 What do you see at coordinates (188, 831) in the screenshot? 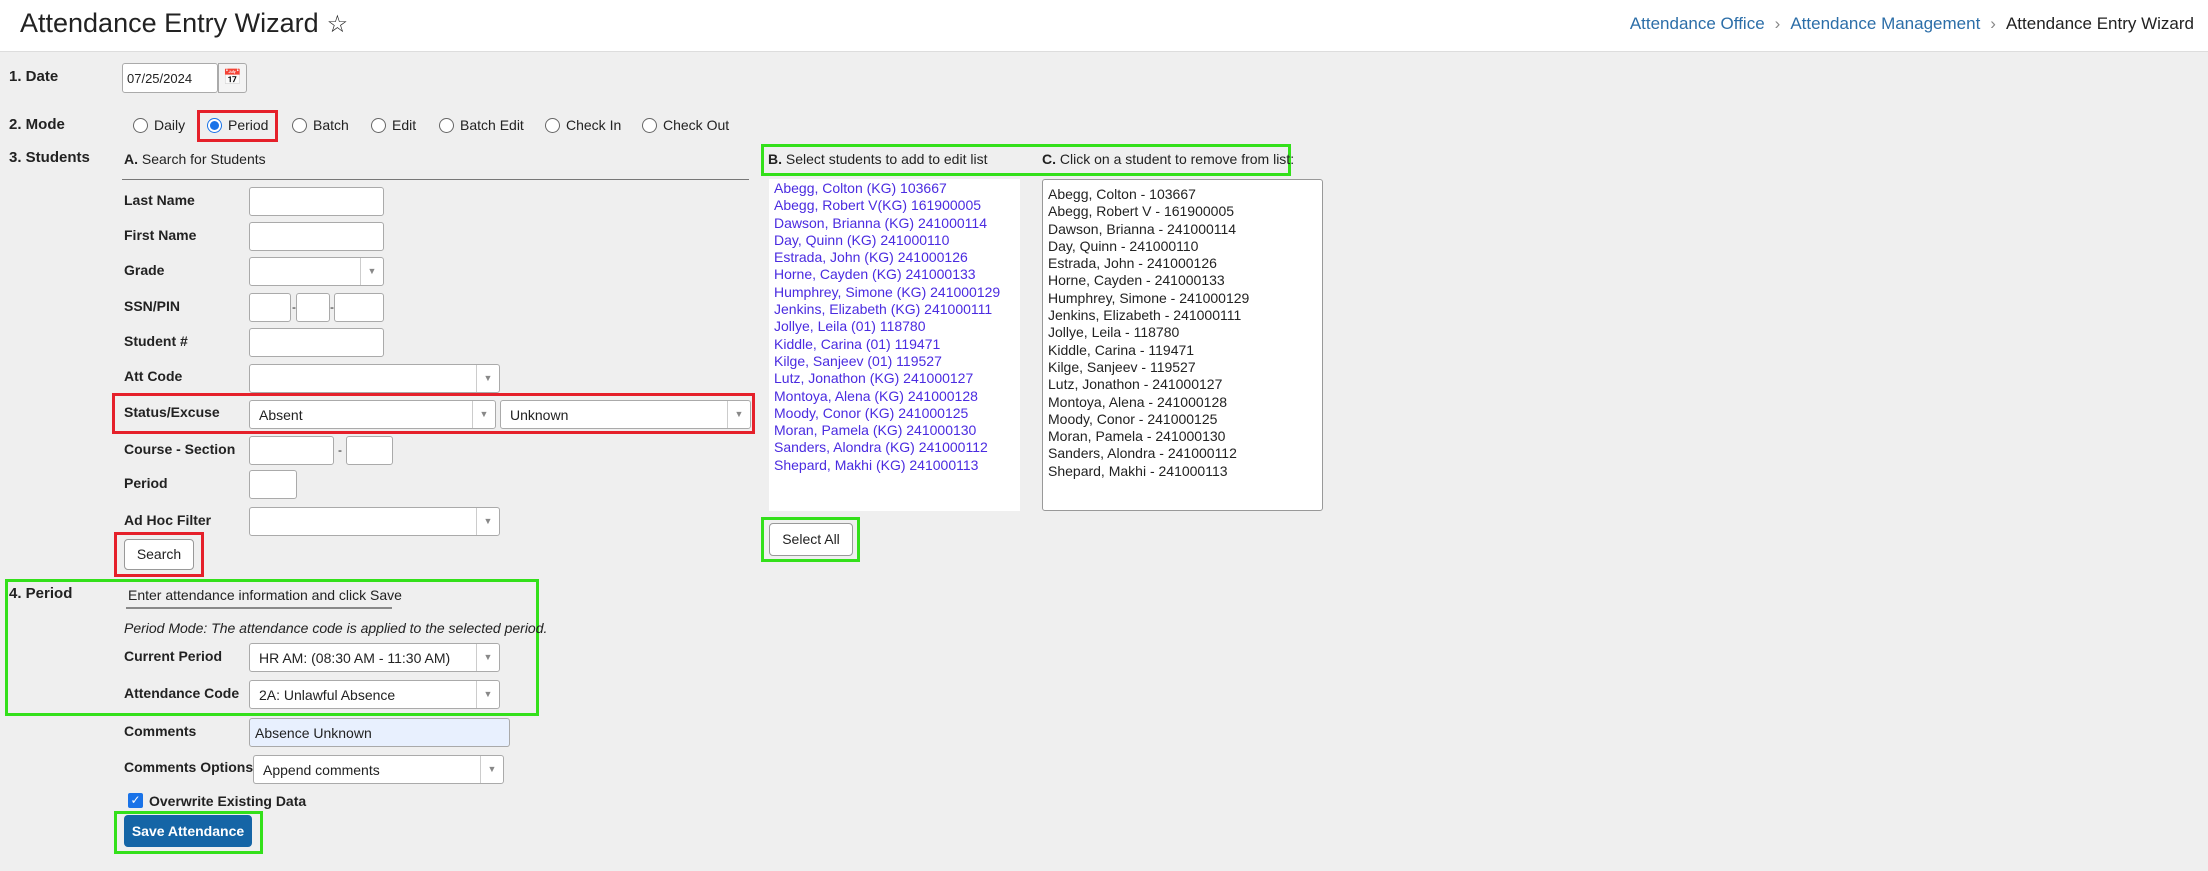
I see `save-attendance-button: Save Attendance` at bounding box center [188, 831].